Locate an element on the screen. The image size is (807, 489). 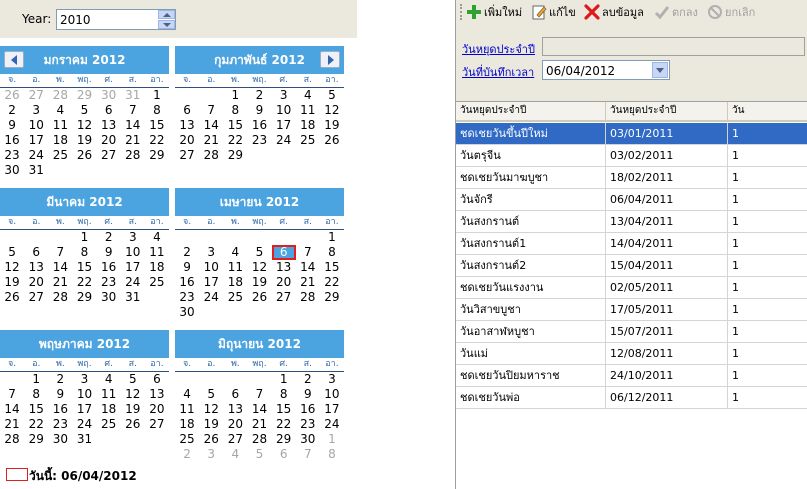
delete-button: ลบข้อมูล is located at coordinates (614, 12).